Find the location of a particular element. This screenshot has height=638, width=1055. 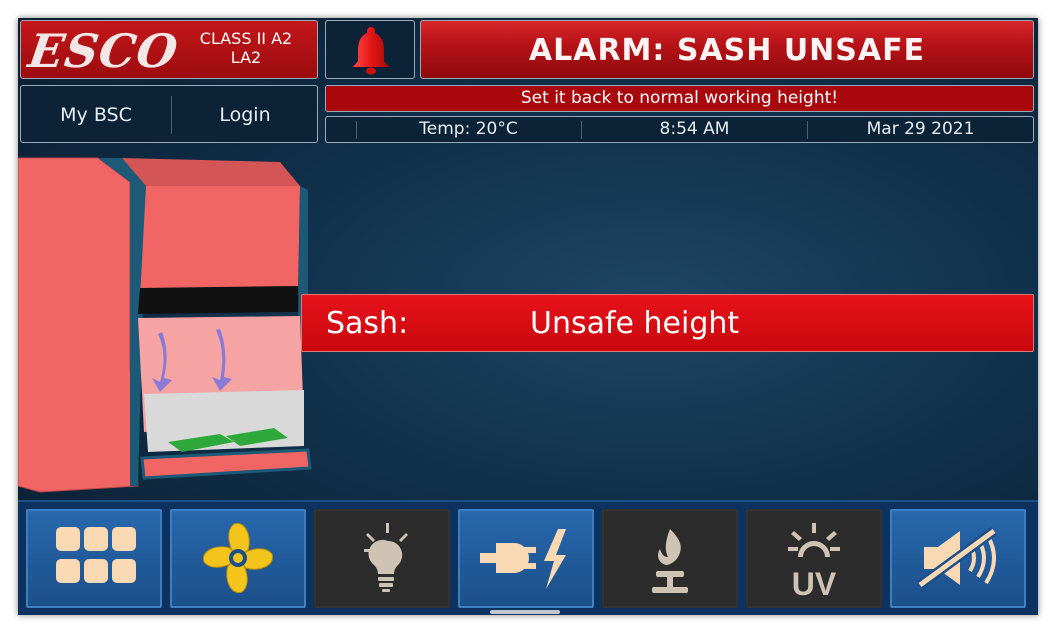

login-button: Login is located at coordinates (245, 115).